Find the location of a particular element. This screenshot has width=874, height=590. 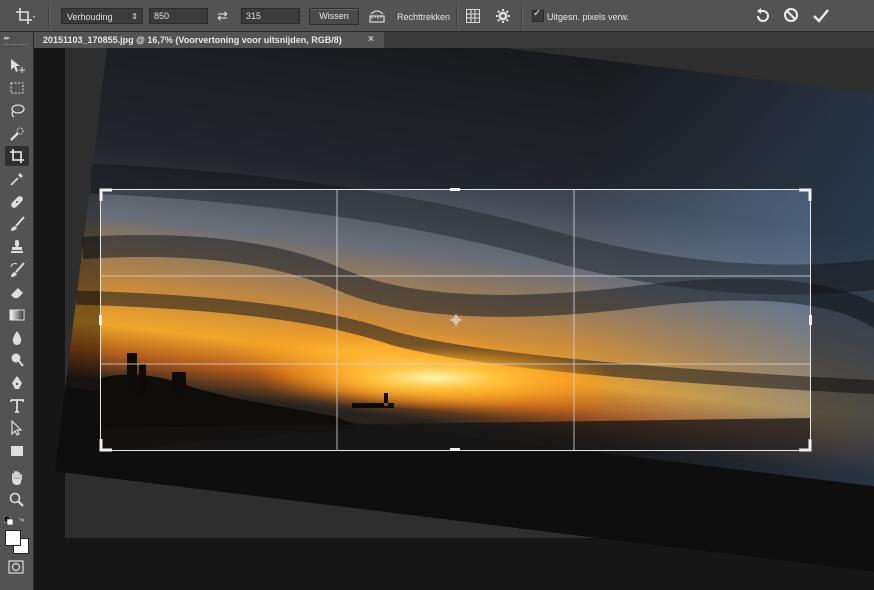

width-input: 850 is located at coordinates (178, 16).